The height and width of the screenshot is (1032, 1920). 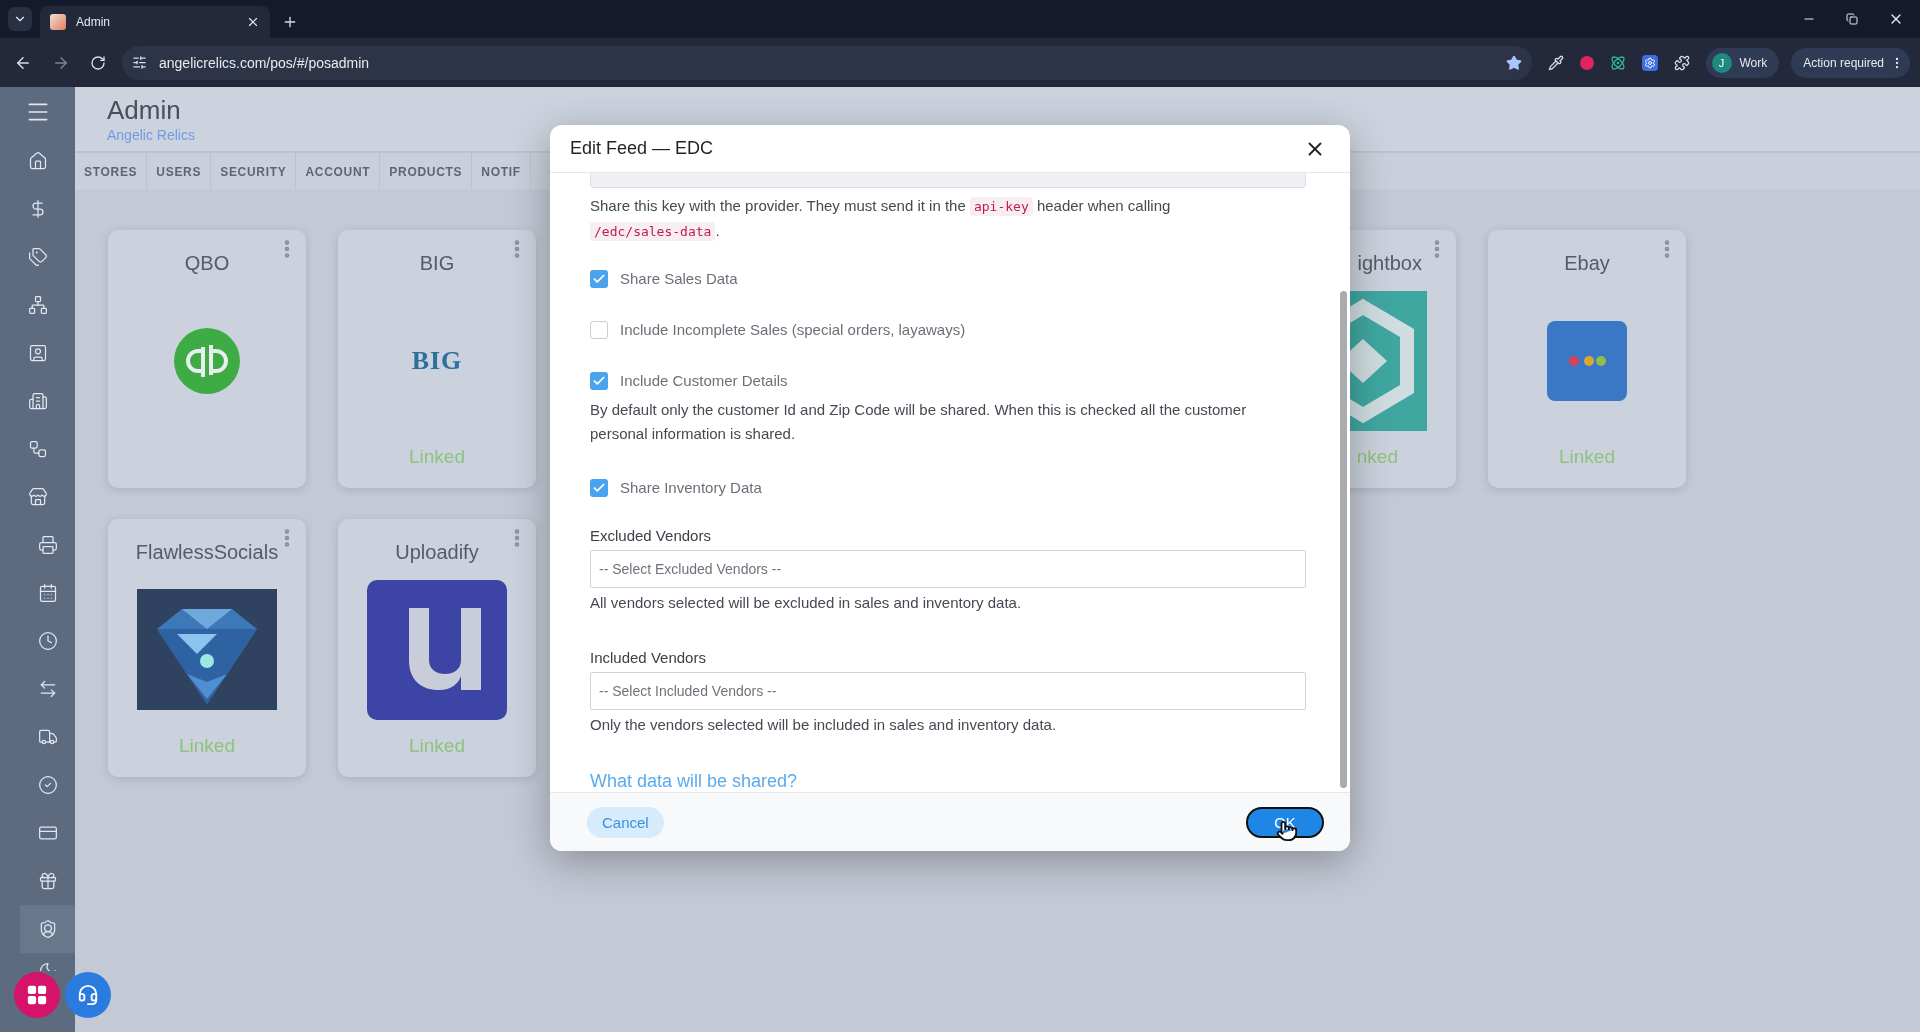 I want to click on restore-icon, so click(x=1852, y=19).